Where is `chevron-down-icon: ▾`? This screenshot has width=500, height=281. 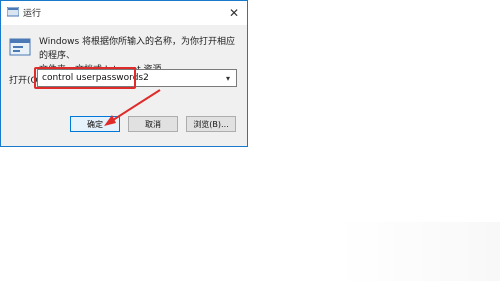
chevron-down-icon: ▾ is located at coordinates (228, 78).